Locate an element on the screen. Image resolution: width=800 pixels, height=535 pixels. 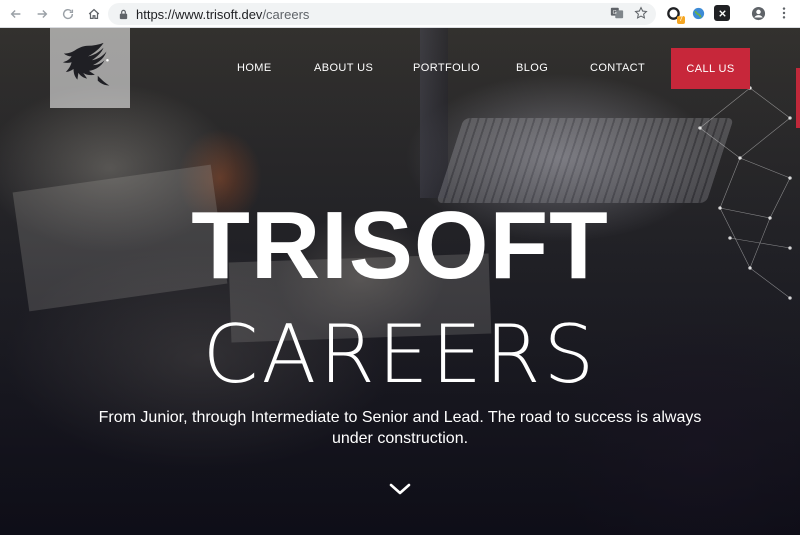
profile-button is located at coordinates (758, 13).